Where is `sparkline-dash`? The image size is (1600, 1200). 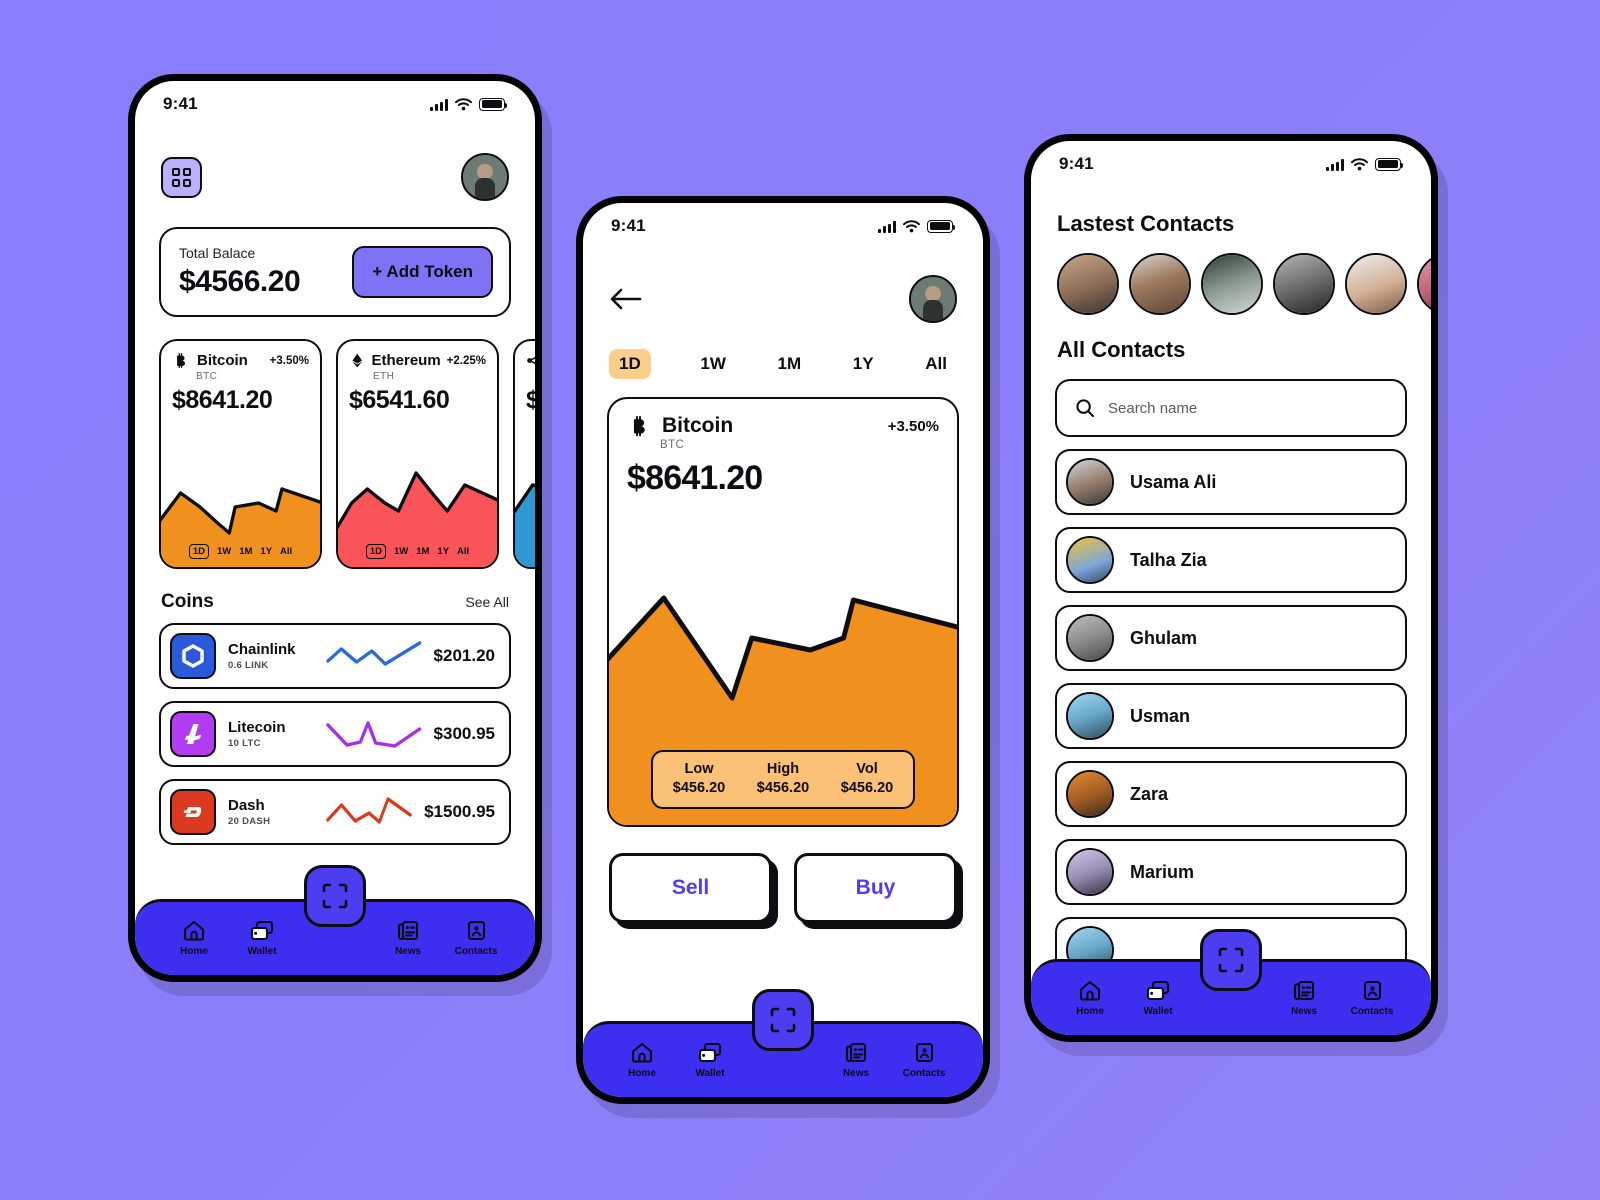
sparkline-dash is located at coordinates (369, 812).